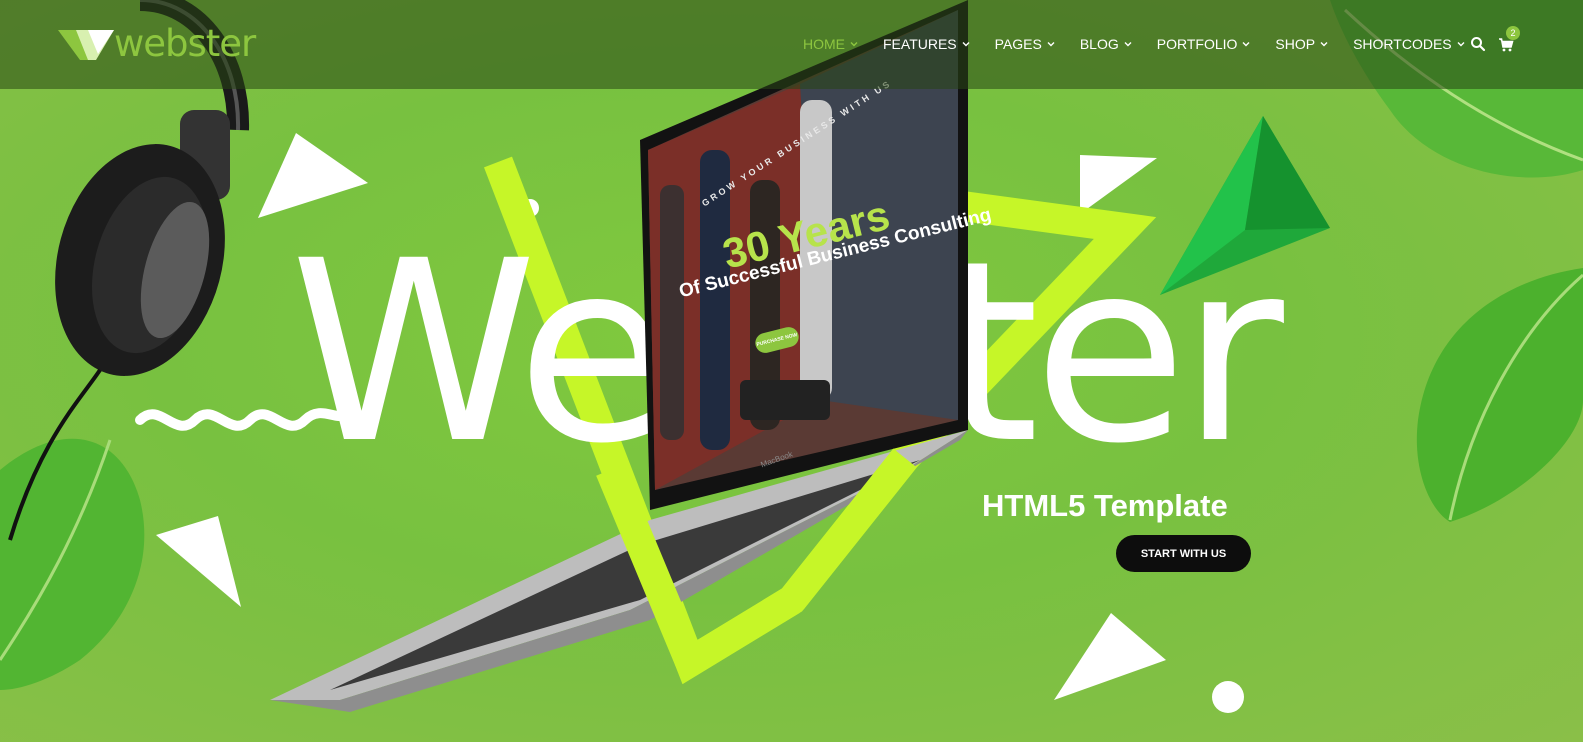  What do you see at coordinates (920, 44) in the screenshot?
I see `nav-item-label: FEATURES` at bounding box center [920, 44].